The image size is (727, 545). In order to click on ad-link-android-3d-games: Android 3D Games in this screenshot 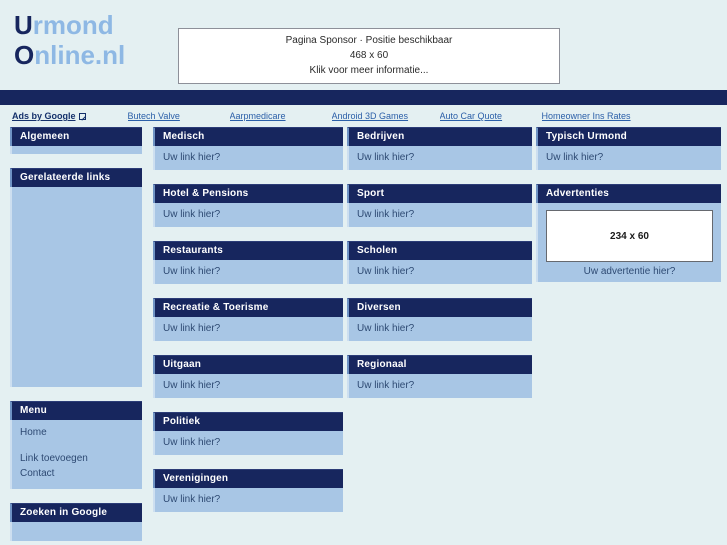, I will do `click(370, 116)`.